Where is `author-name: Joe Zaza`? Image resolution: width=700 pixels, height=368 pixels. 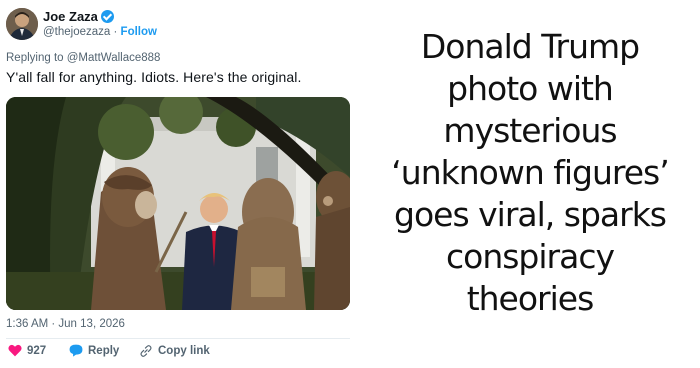
author-name: Joe Zaza is located at coordinates (78, 16).